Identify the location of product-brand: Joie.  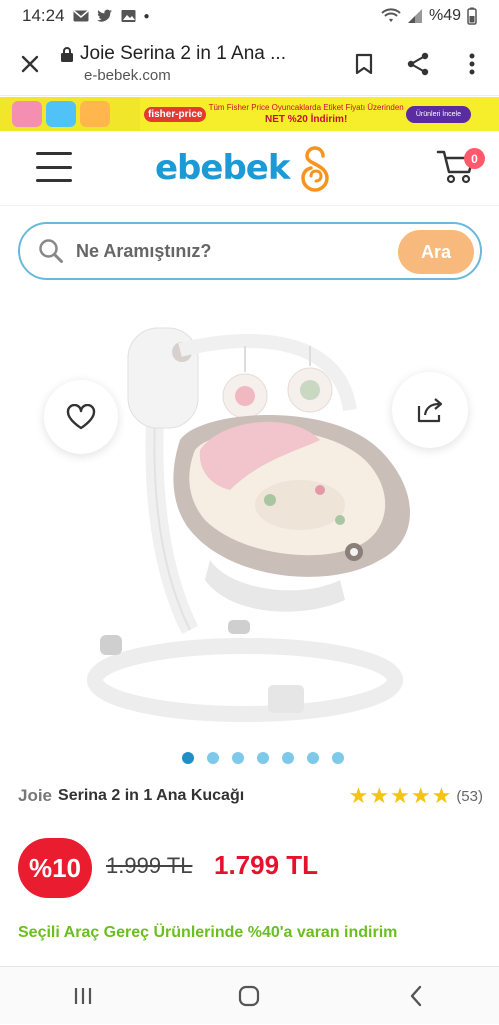
(35, 796).